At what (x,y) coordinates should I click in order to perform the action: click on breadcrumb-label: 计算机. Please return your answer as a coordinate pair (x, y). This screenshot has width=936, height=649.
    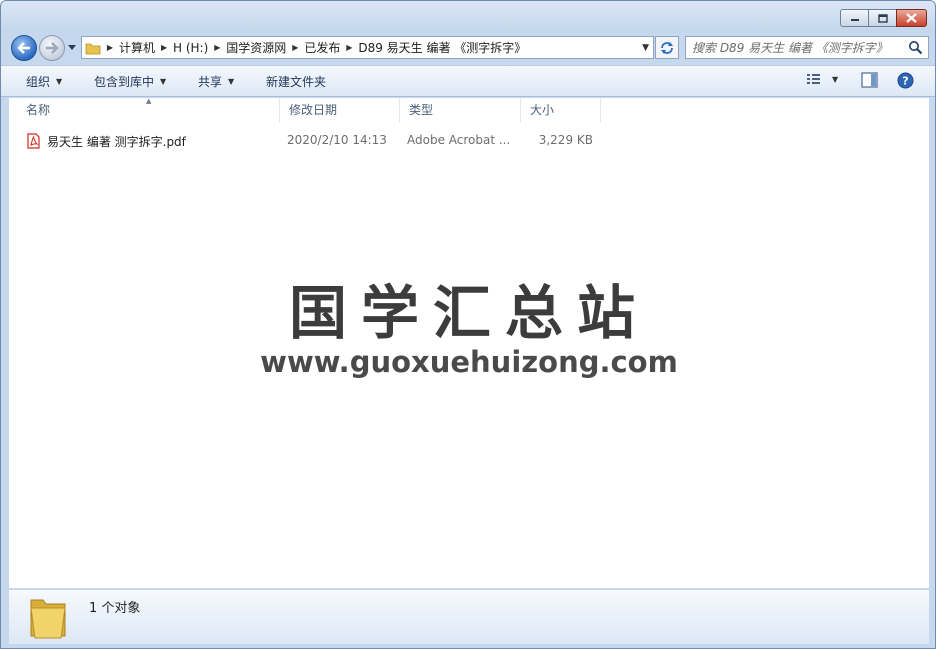
    Looking at the image, I should click on (137, 48).